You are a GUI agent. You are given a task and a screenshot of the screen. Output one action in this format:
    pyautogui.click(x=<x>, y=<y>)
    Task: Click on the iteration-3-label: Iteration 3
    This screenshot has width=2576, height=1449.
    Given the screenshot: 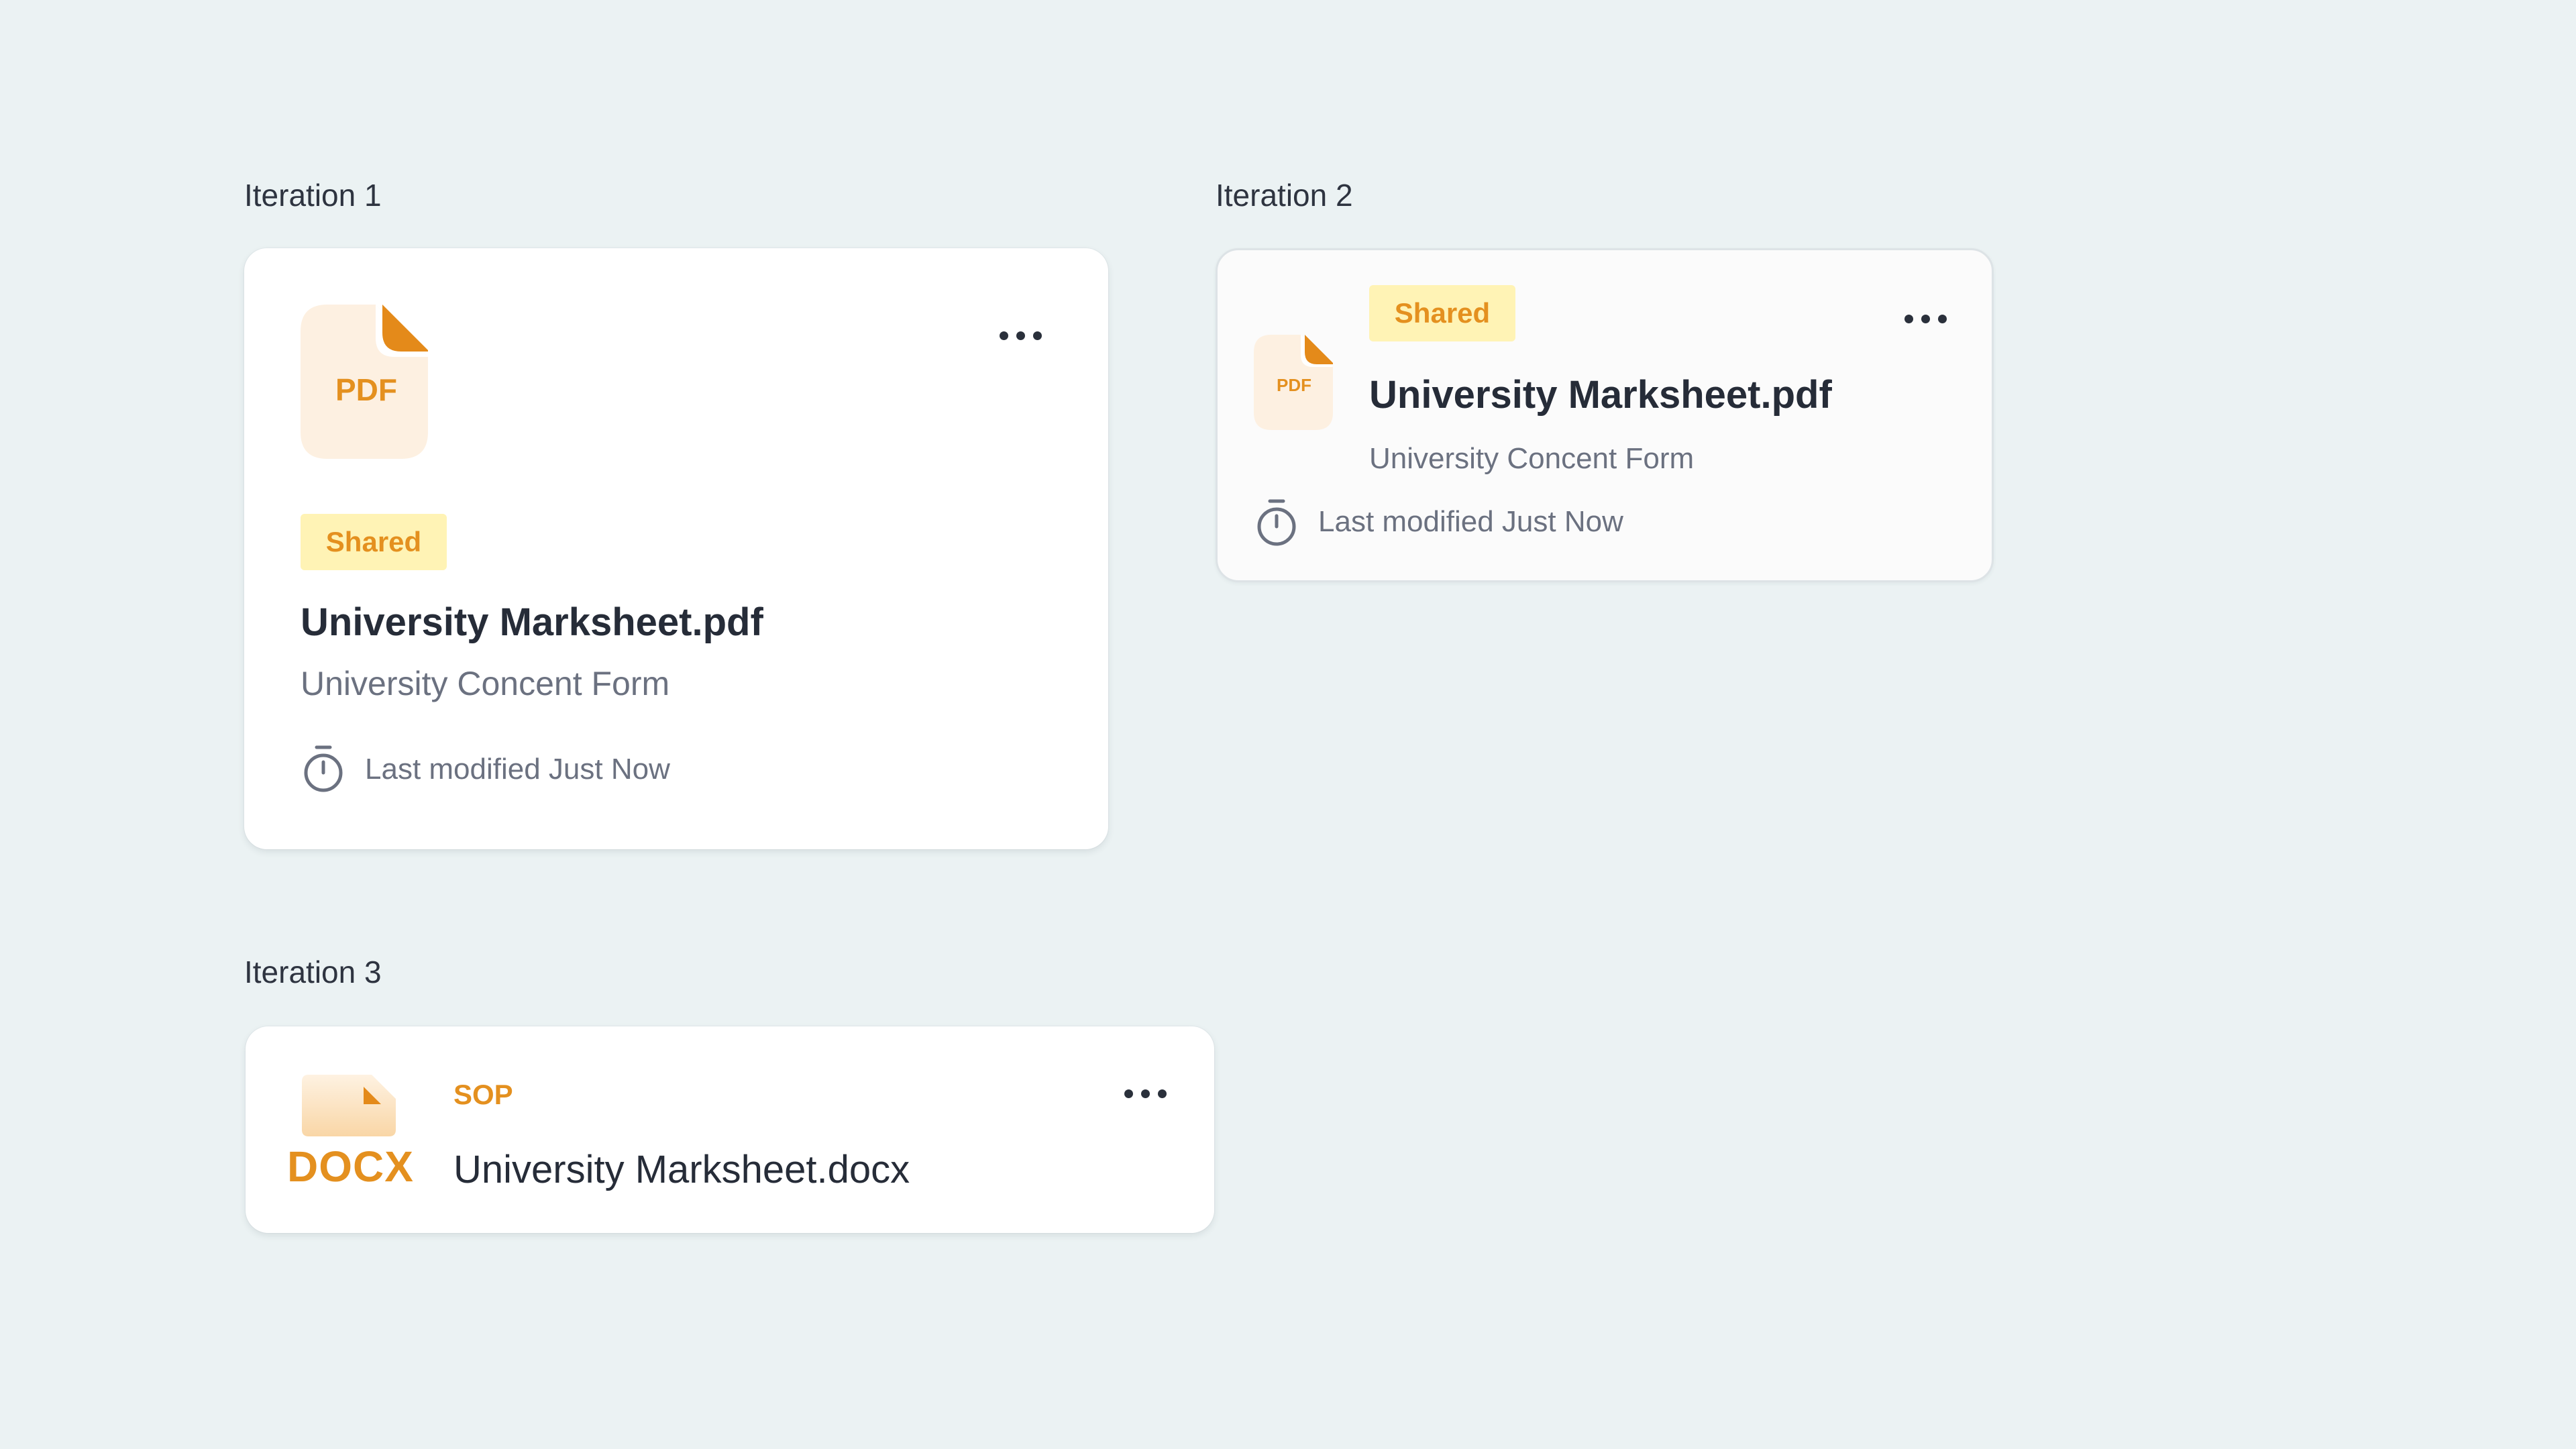 What is the action you would take?
    pyautogui.click(x=313, y=972)
    